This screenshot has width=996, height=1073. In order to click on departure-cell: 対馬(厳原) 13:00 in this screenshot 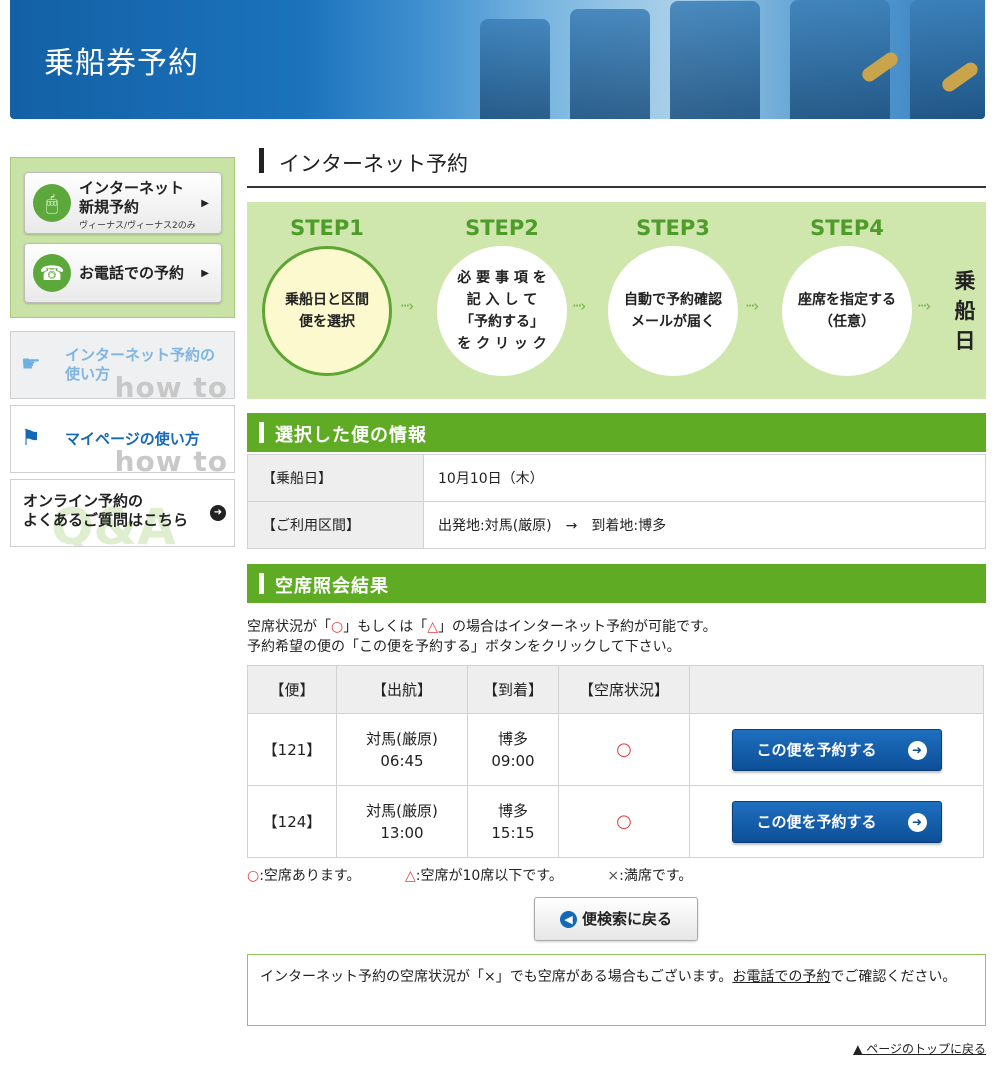, I will do `click(402, 821)`.